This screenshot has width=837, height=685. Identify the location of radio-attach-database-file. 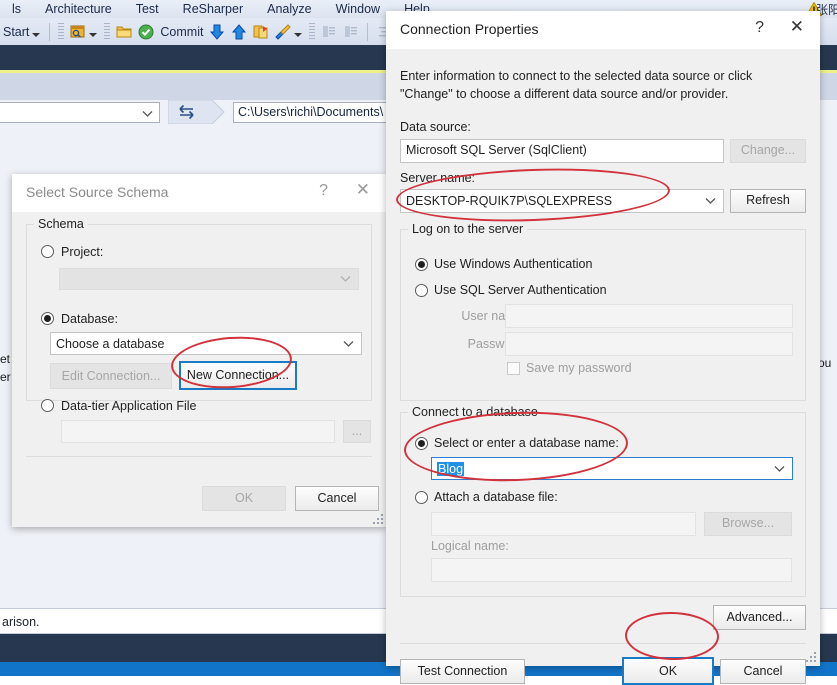
(421, 497).